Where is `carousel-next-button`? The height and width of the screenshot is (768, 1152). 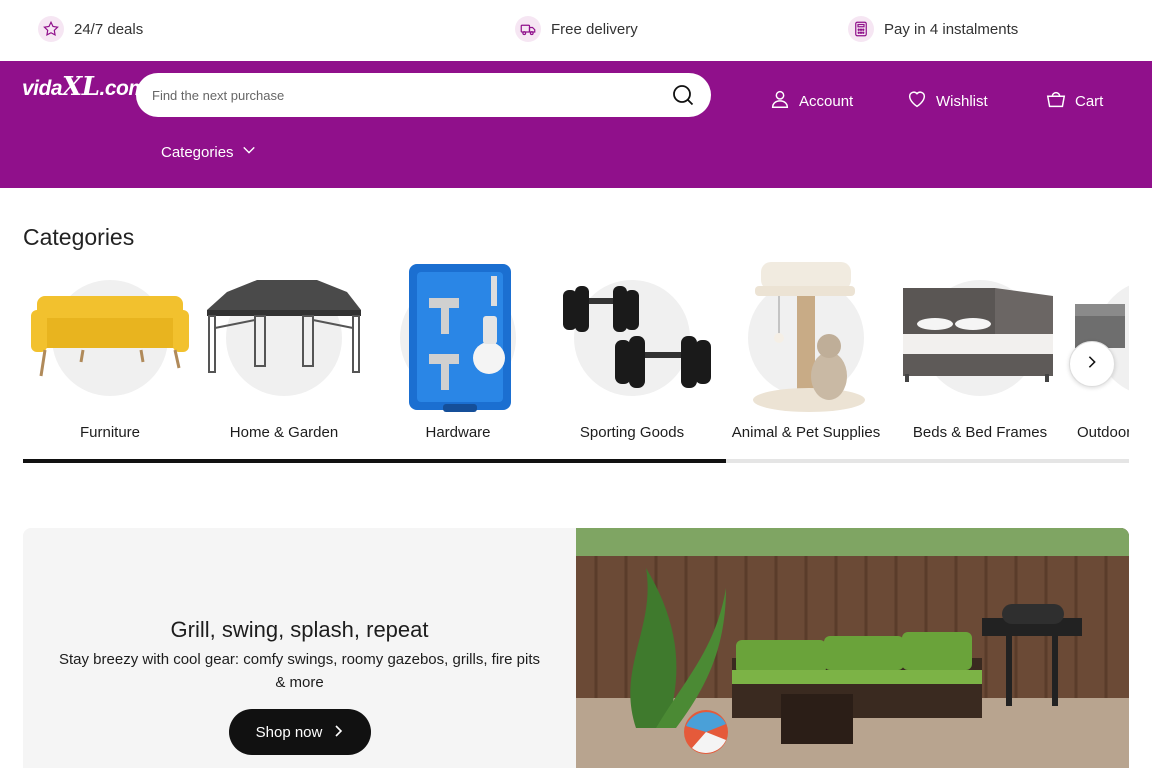
carousel-next-button is located at coordinates (1092, 364).